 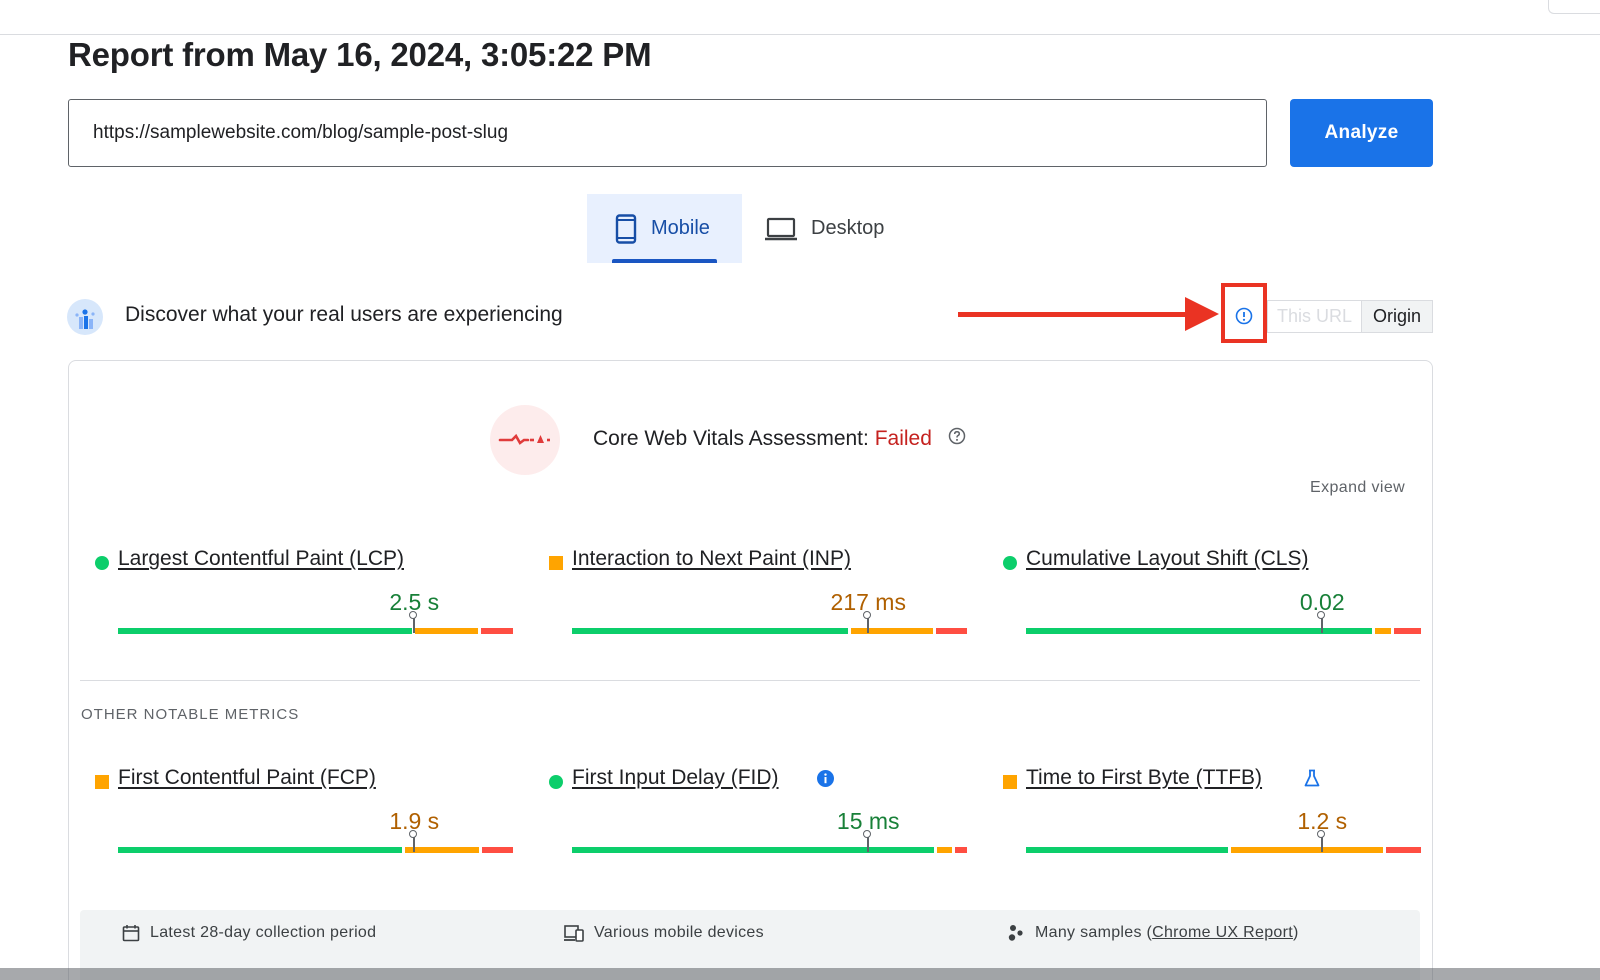 What do you see at coordinates (1361, 133) in the screenshot?
I see `analyze-button: Analyze` at bounding box center [1361, 133].